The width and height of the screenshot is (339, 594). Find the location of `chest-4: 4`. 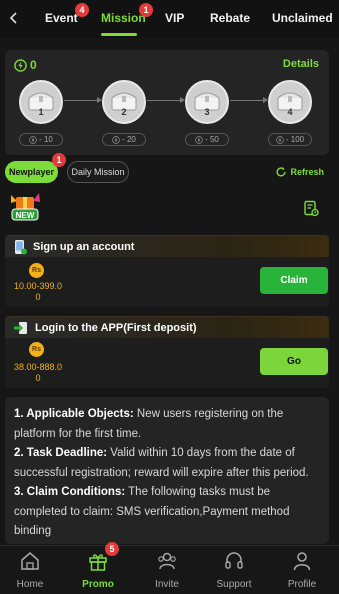

chest-4: 4 is located at coordinates (290, 102).